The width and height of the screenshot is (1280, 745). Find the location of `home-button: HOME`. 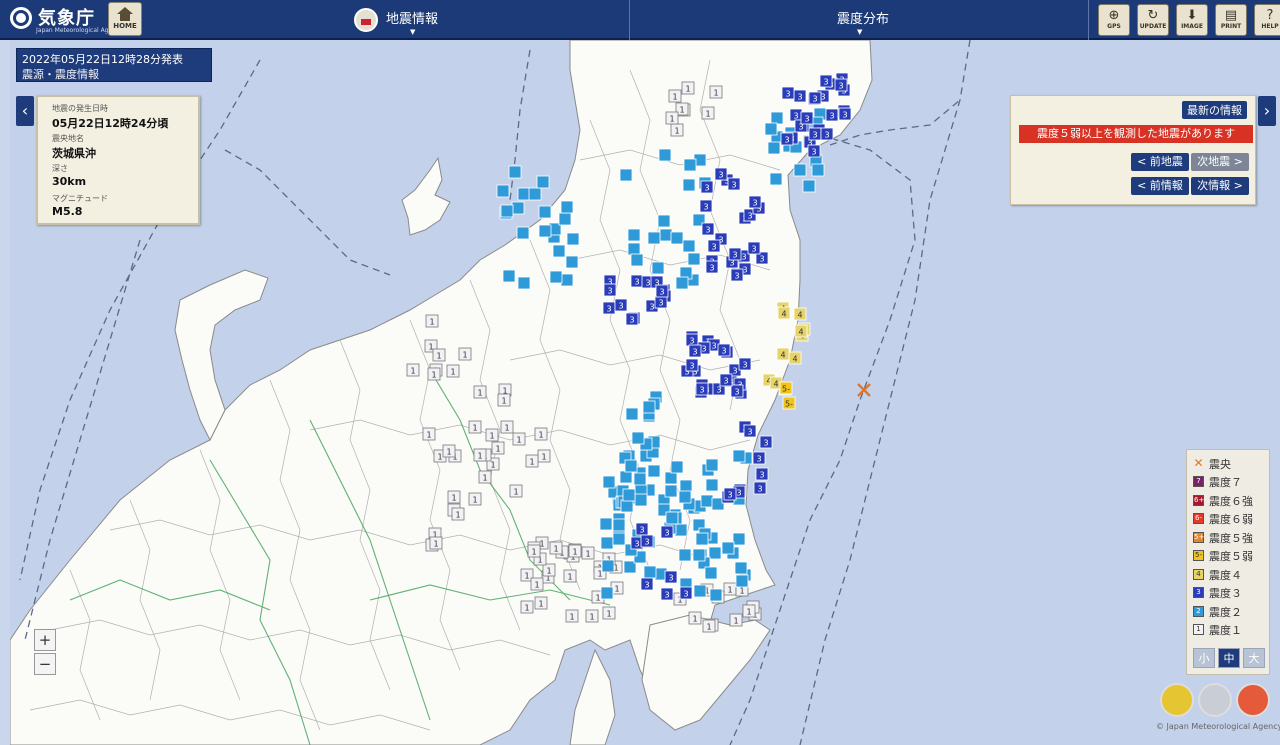

home-button: HOME is located at coordinates (125, 19).